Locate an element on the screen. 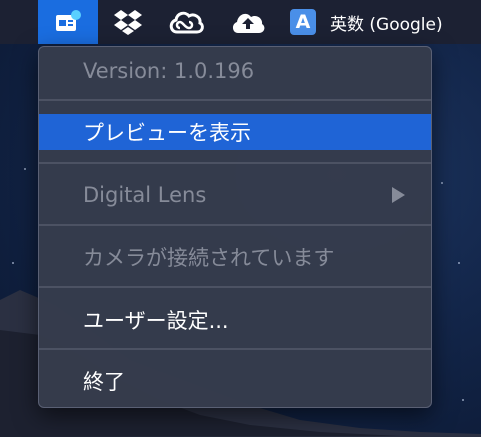 The image size is (481, 437). cloud-upload-icon is located at coordinates (248, 23).